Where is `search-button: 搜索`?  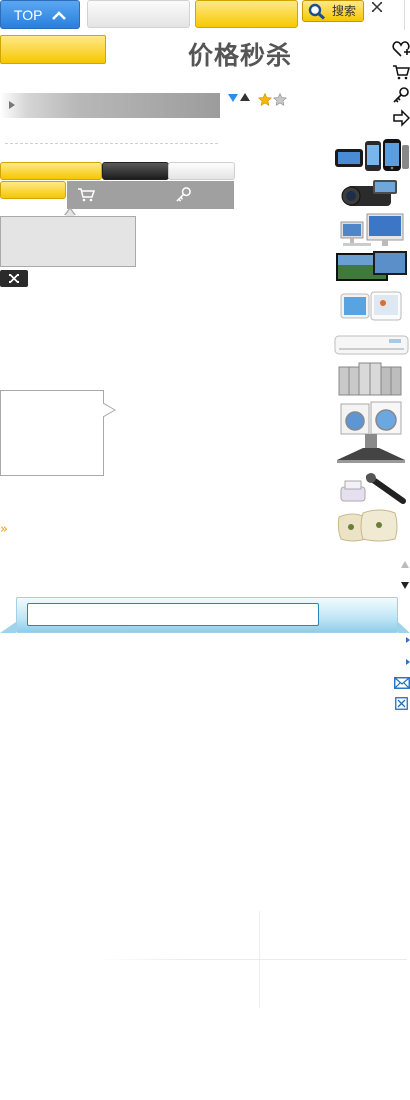
search-button: 搜索 is located at coordinates (333, 11).